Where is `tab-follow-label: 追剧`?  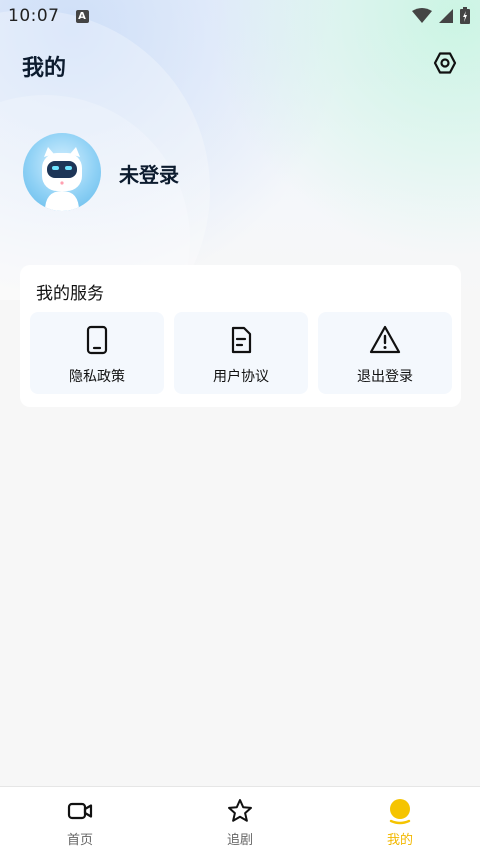
tab-follow-label: 追剧 is located at coordinates (239, 840).